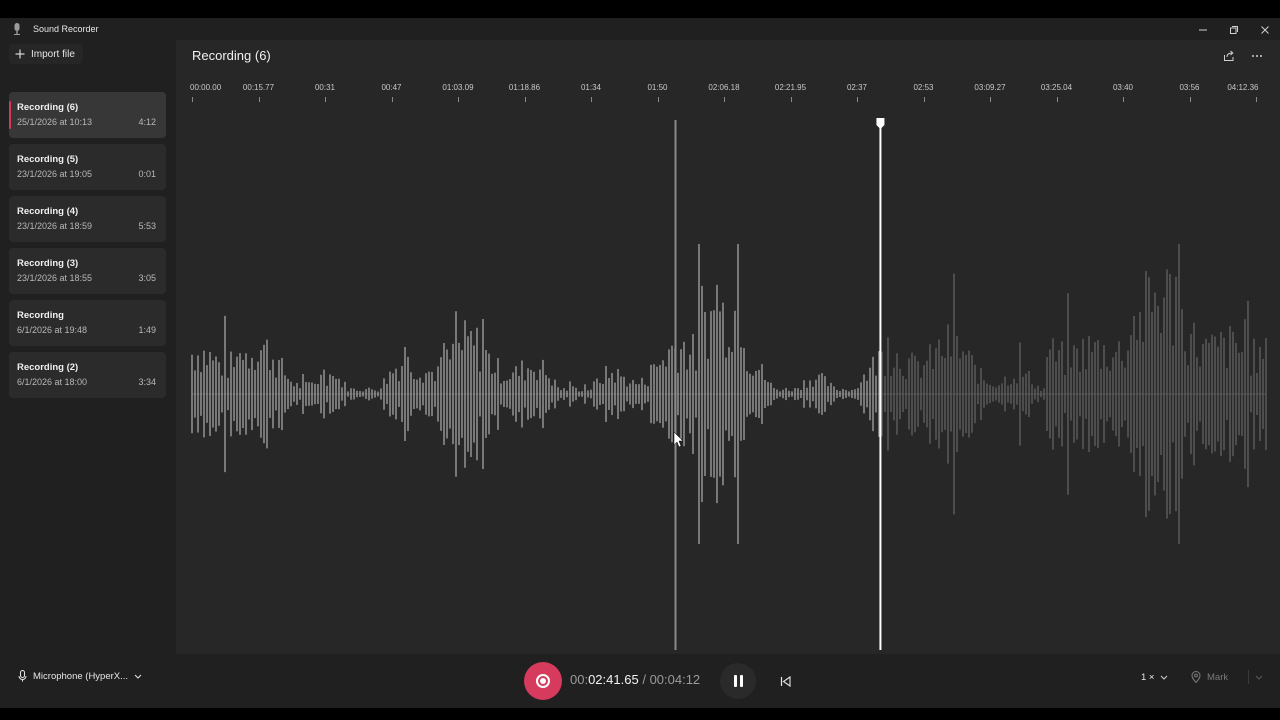 This screenshot has height=720, width=1280. I want to click on recording-item: Recording (3) 23/1/2026 at 18:55 3:05, so click(87, 271).